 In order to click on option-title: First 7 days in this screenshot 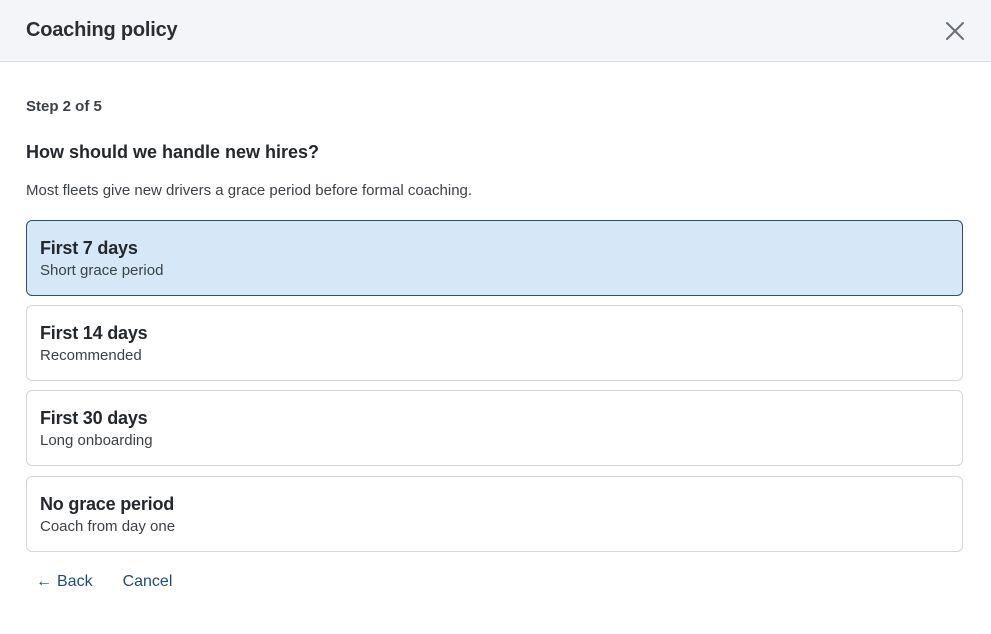, I will do `click(89, 247)`.